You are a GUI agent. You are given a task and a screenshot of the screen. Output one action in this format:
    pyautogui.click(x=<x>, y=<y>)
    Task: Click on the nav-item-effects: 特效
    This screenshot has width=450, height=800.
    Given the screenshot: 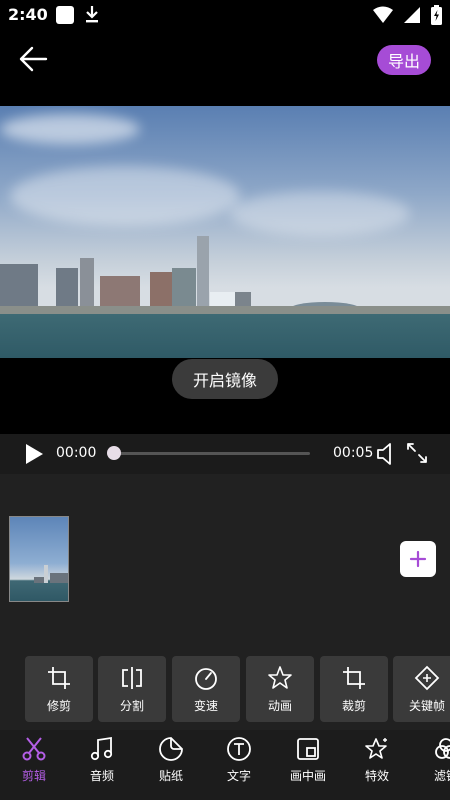 What is the action you would take?
    pyautogui.click(x=377, y=764)
    